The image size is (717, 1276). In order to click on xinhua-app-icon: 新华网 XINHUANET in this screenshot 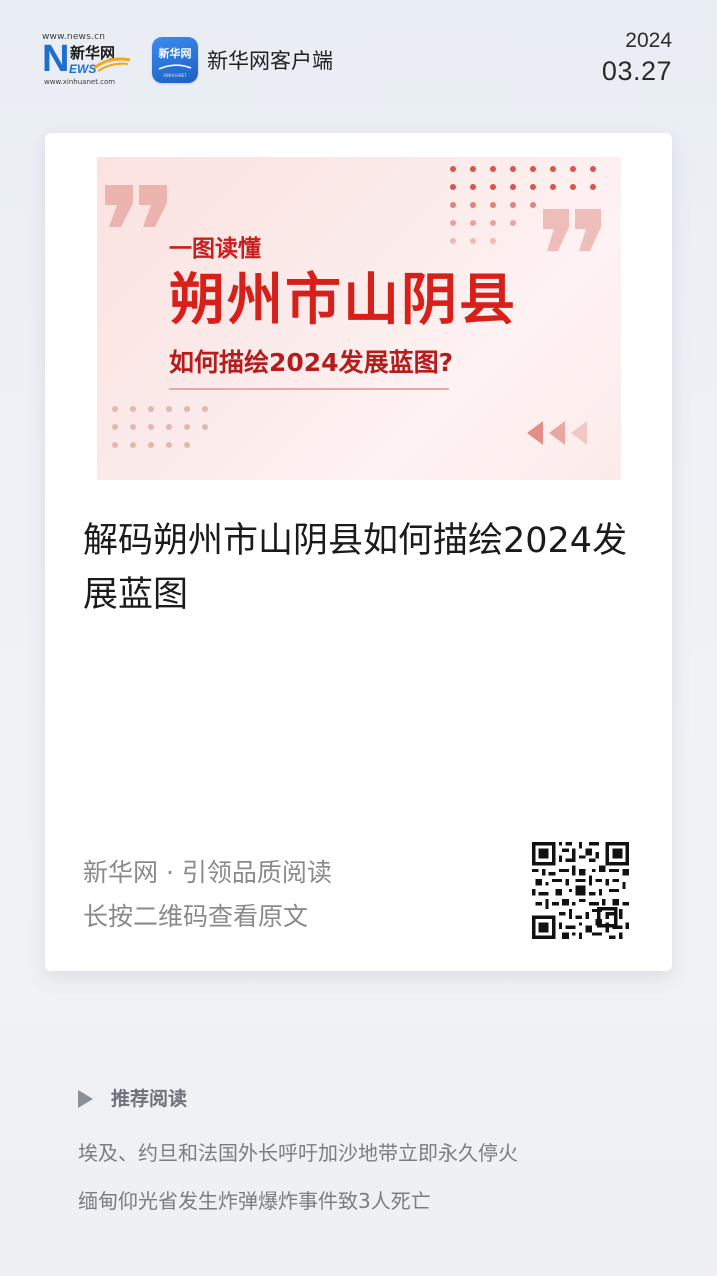, I will do `click(175, 60)`.